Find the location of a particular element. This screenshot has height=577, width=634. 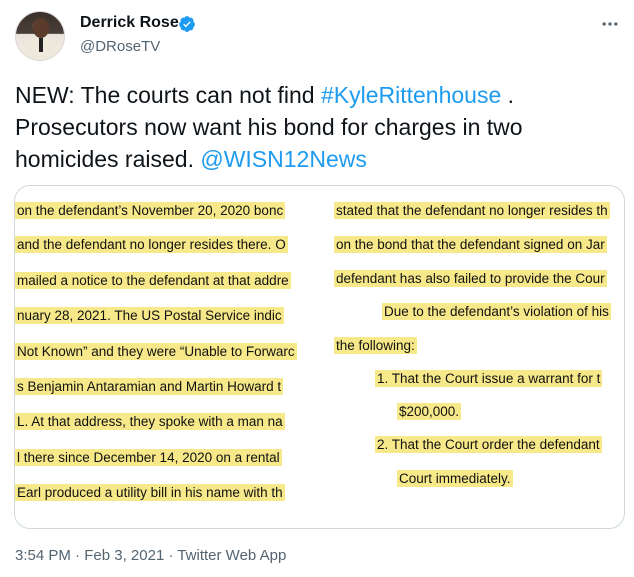

tweet-date: Feb 3, 2021 is located at coordinates (124, 555).